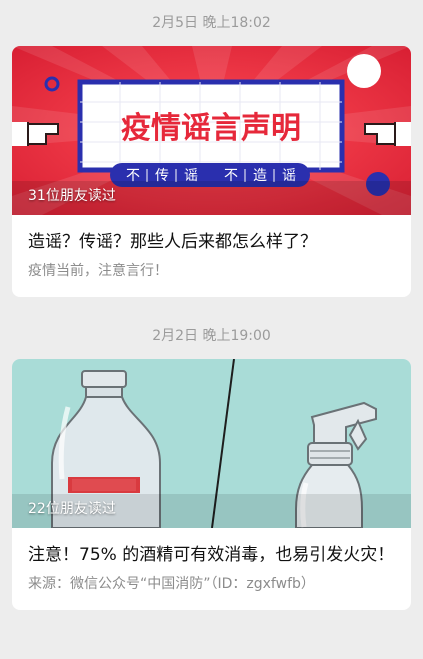  Describe the element at coordinates (171, 584) in the screenshot. I see `article-description: 来源：微信公众号“中国消防”（ID：zgxfwfb）` at that location.